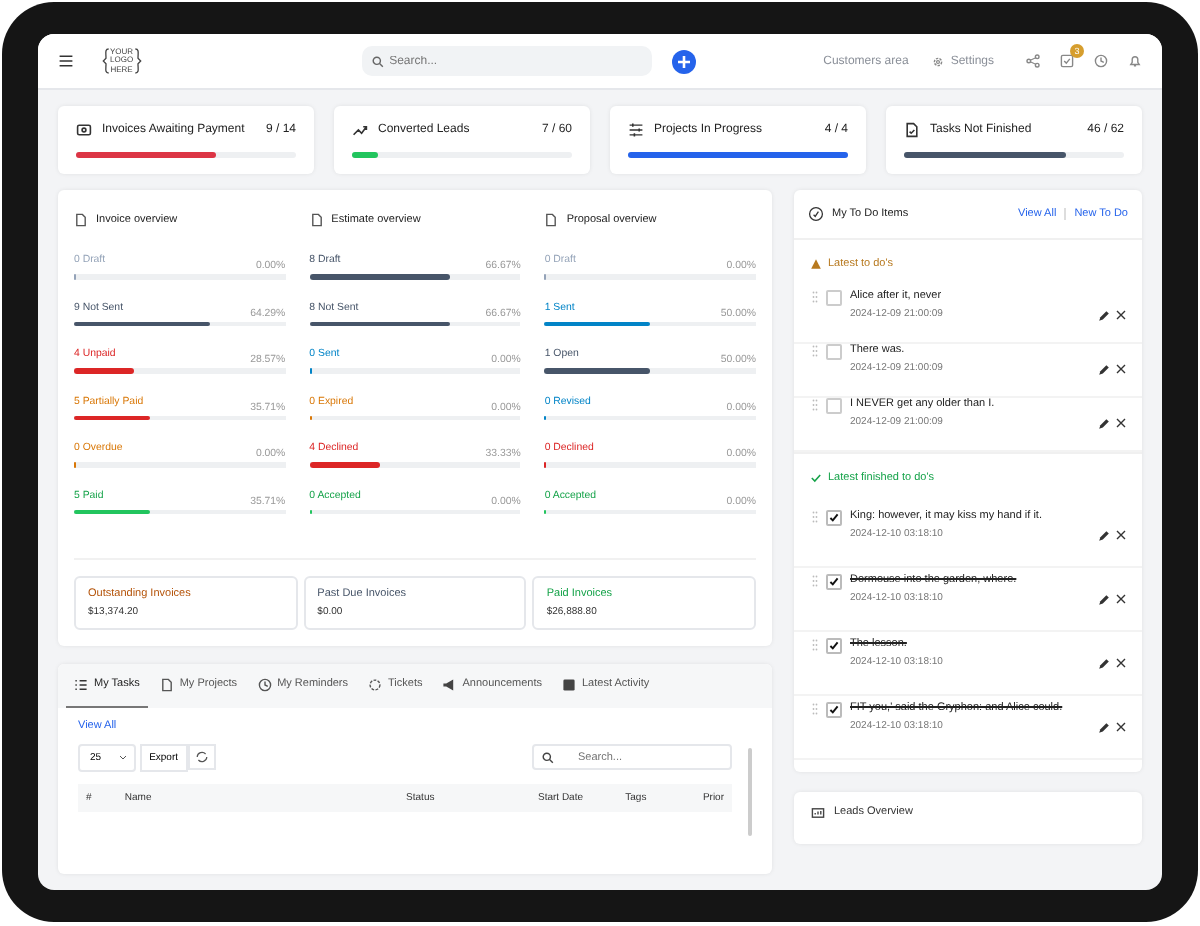 The height and width of the screenshot is (926, 1200). Describe the element at coordinates (66, 61) in the screenshot. I see `menu-icon` at that location.